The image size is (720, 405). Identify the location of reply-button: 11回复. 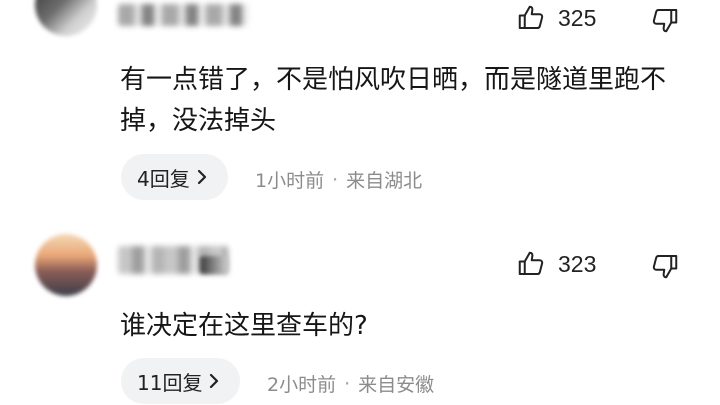
(181, 381).